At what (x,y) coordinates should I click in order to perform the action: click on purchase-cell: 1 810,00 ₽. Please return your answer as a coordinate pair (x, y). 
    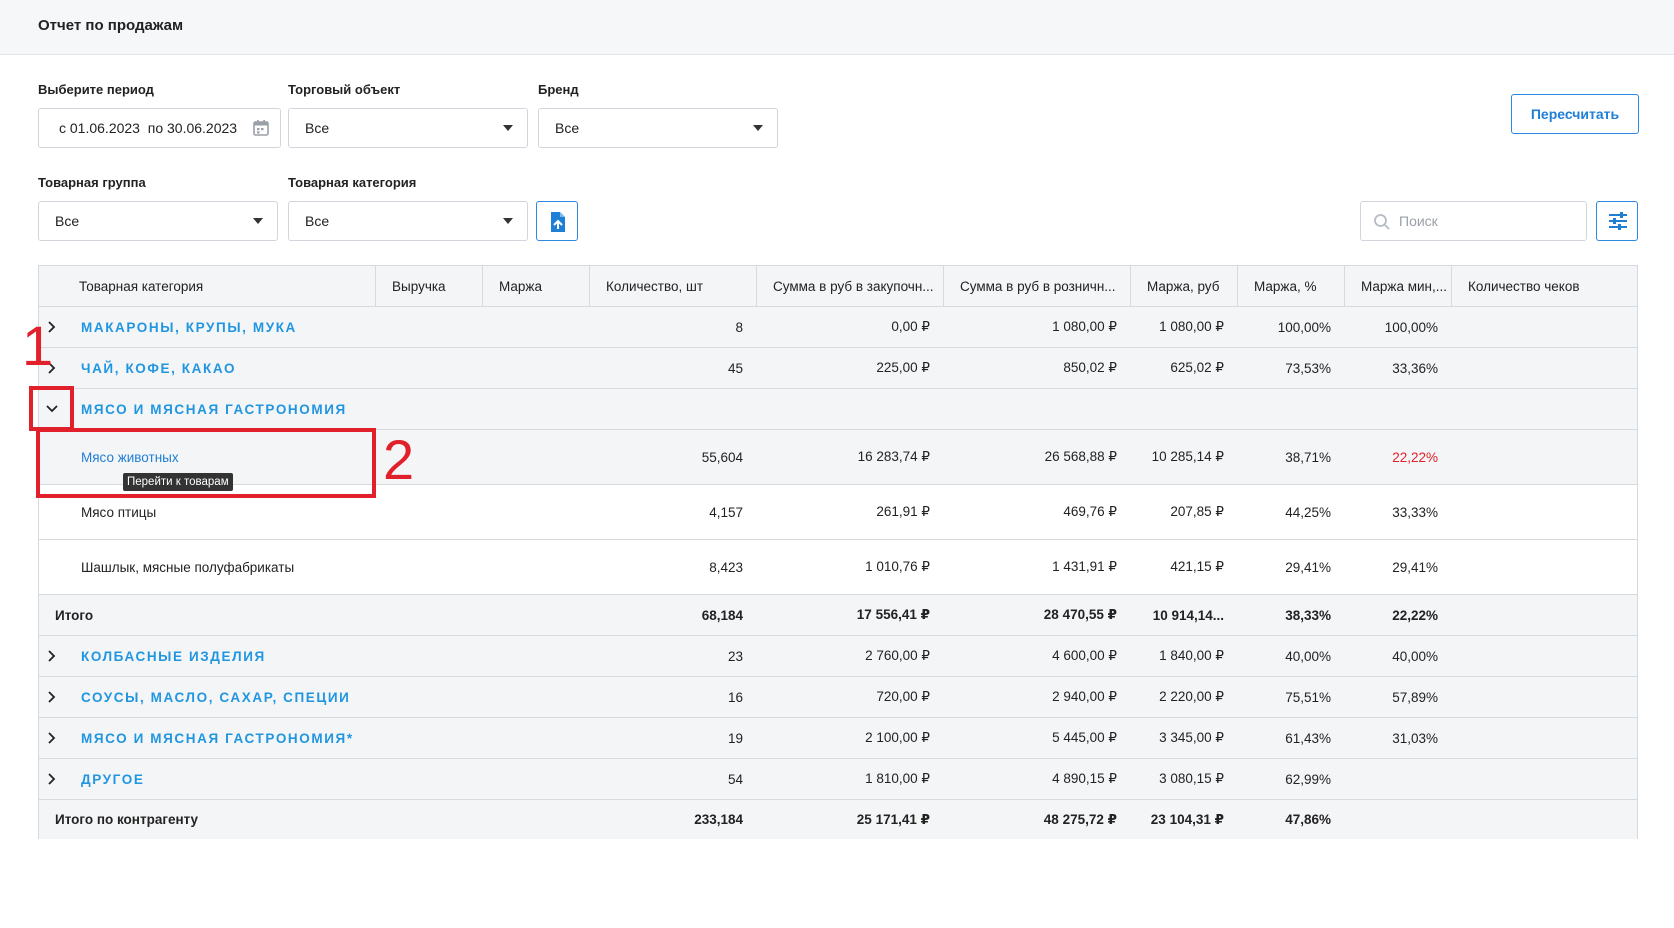
    Looking at the image, I should click on (897, 778).